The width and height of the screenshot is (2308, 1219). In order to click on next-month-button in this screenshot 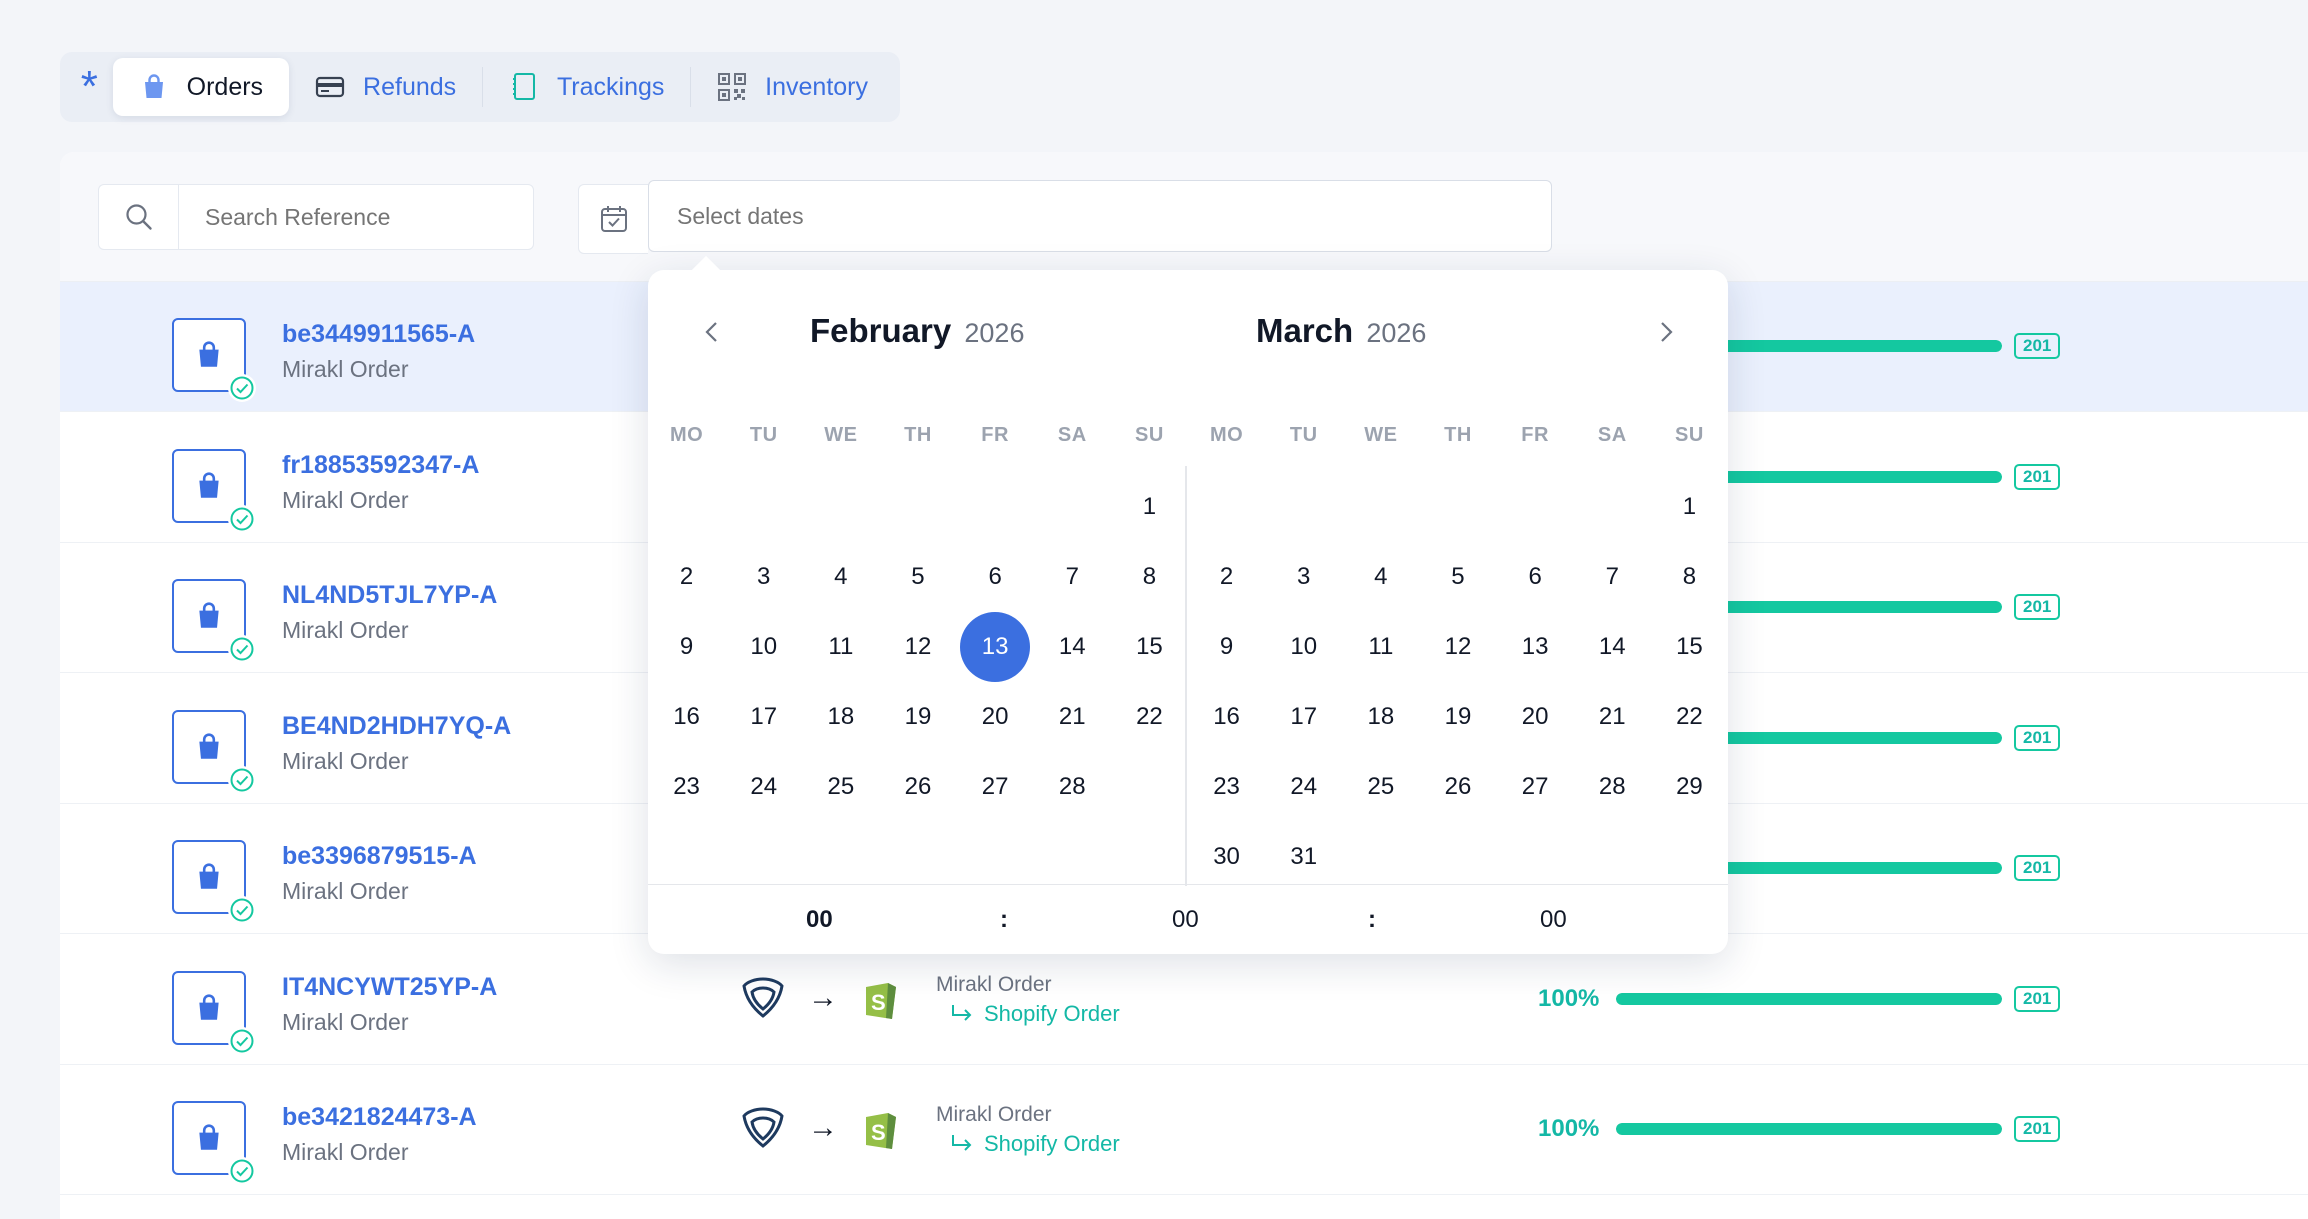, I will do `click(1666, 332)`.